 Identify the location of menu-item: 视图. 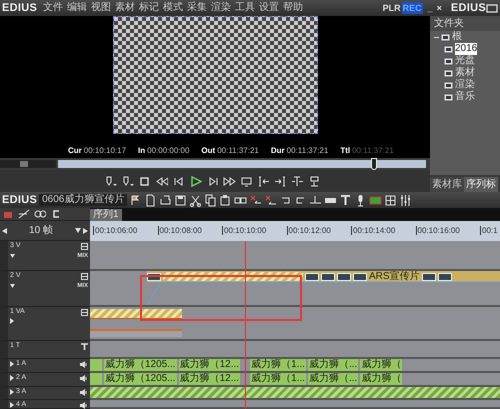
(101, 8).